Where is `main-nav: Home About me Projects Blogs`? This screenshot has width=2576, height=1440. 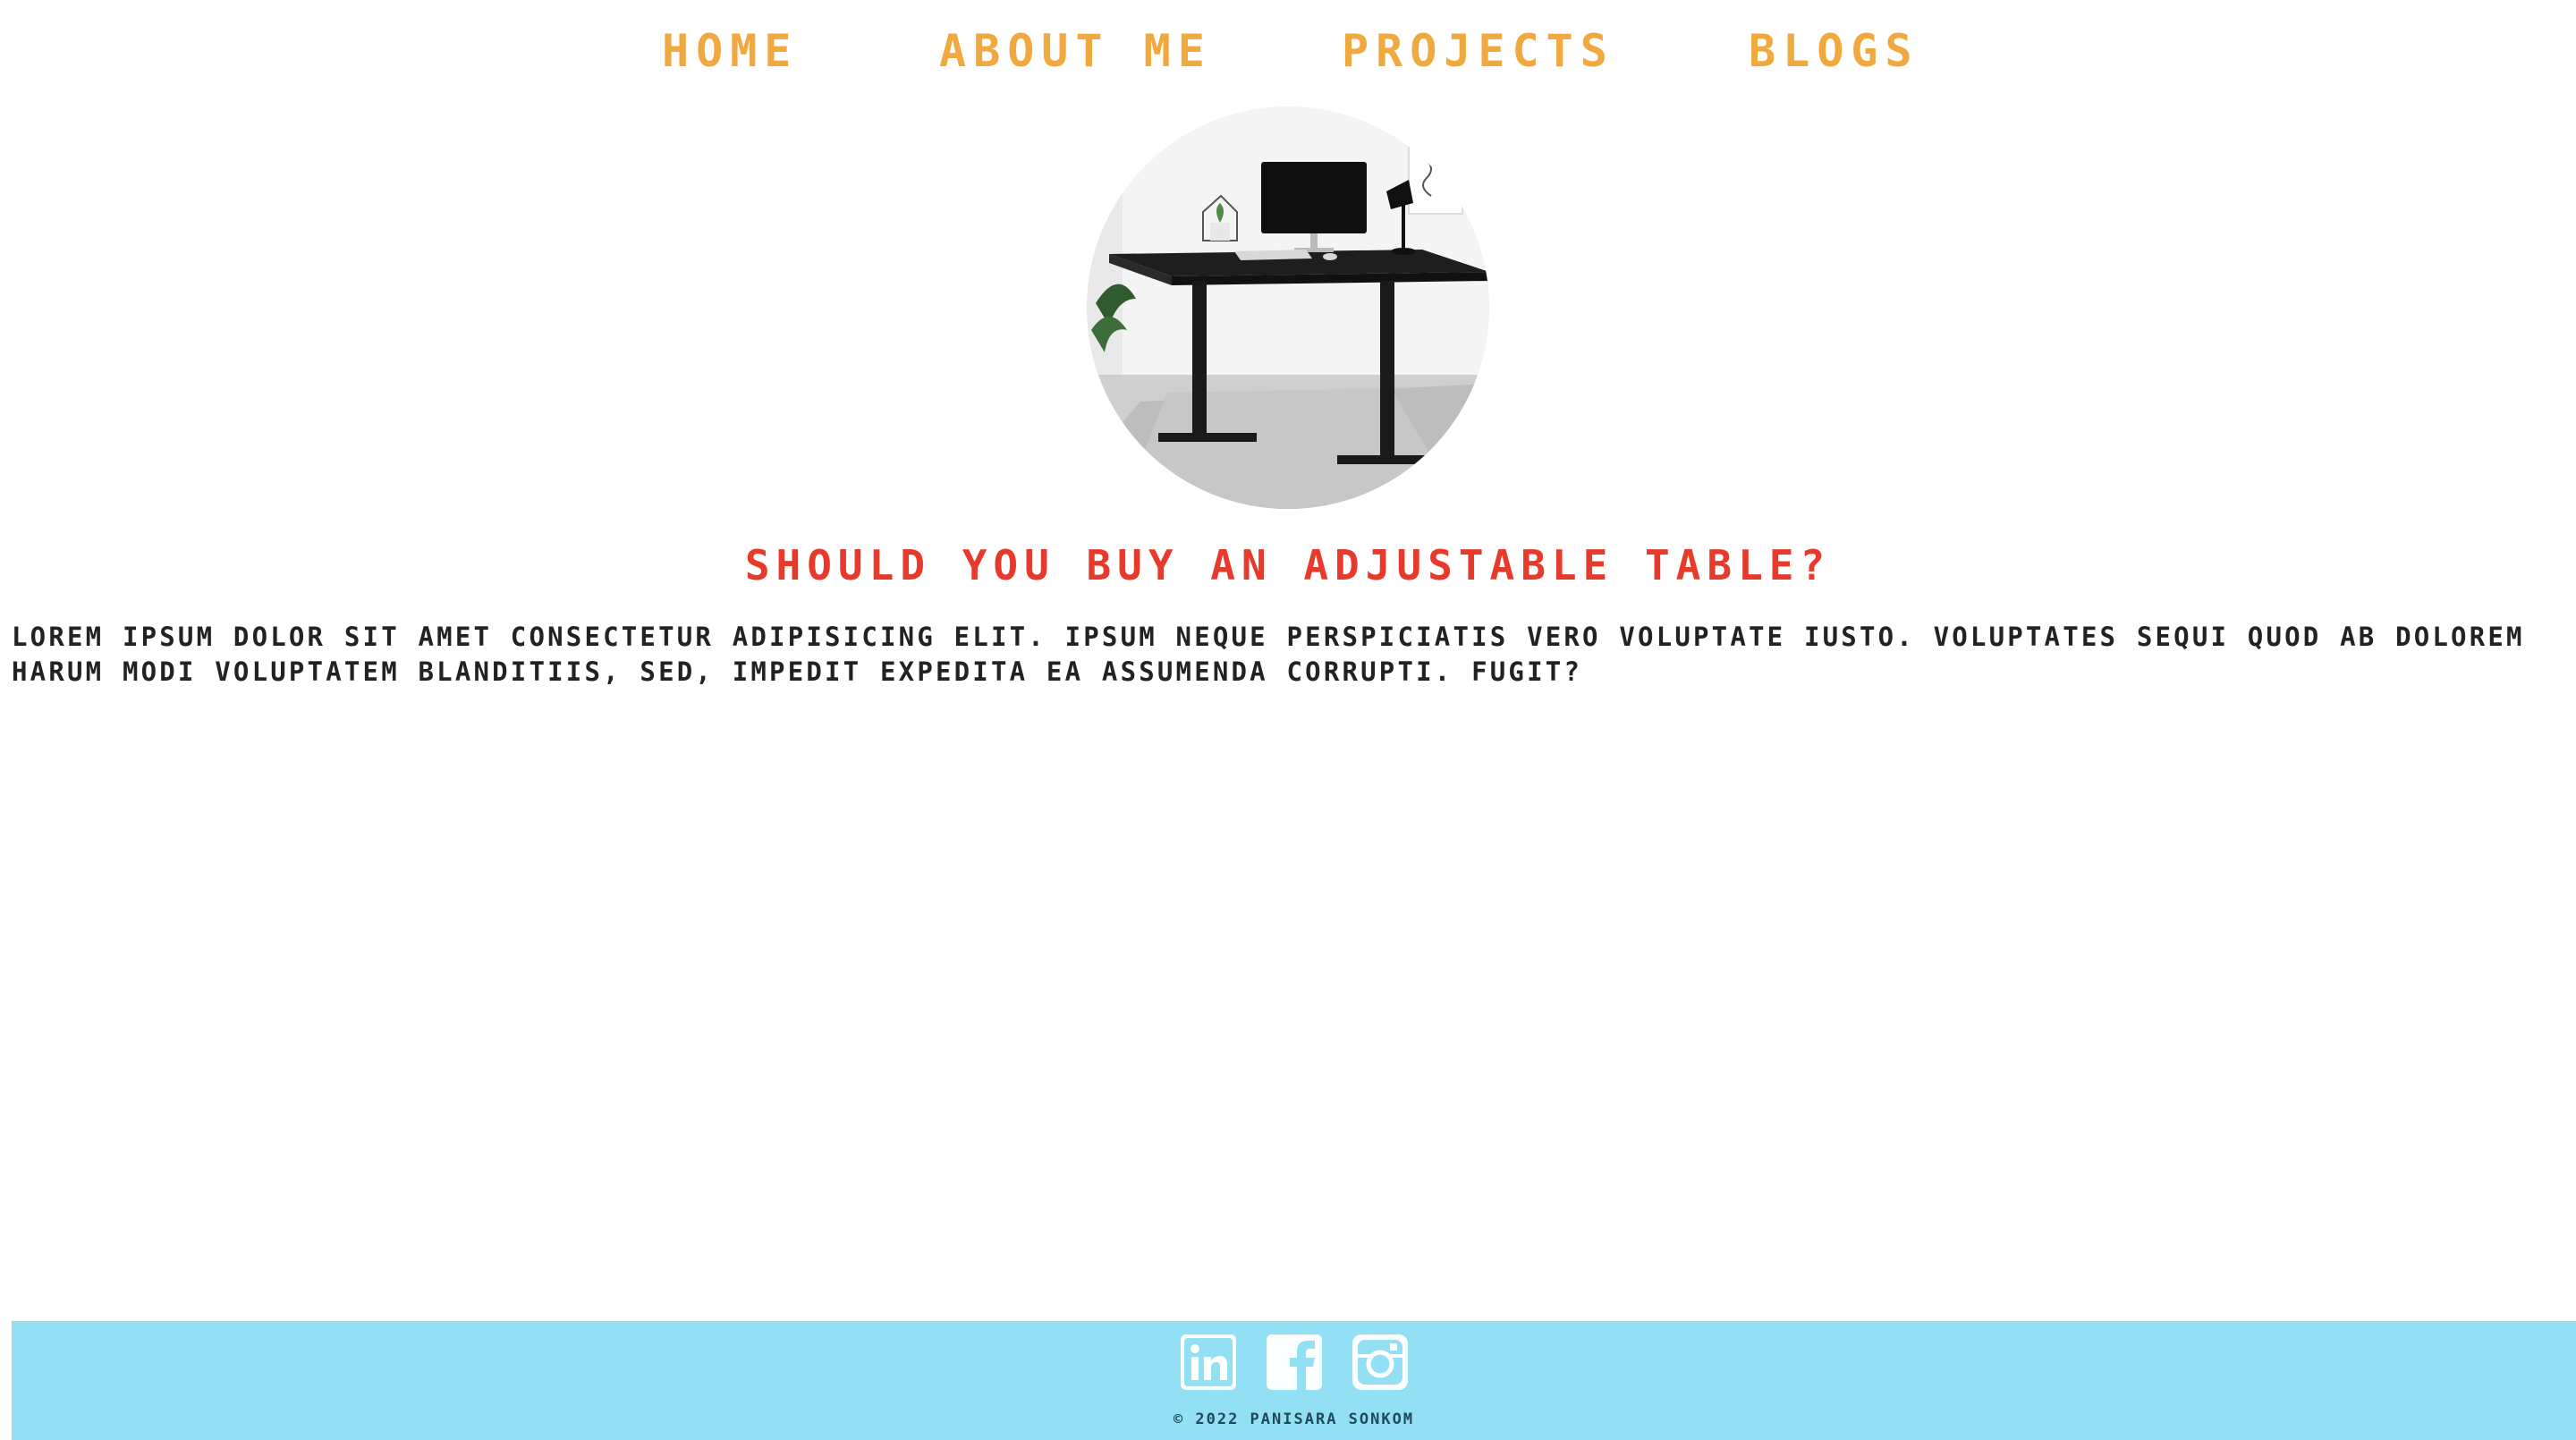
main-nav: Home About me Projects Blogs is located at coordinates (1288, 51).